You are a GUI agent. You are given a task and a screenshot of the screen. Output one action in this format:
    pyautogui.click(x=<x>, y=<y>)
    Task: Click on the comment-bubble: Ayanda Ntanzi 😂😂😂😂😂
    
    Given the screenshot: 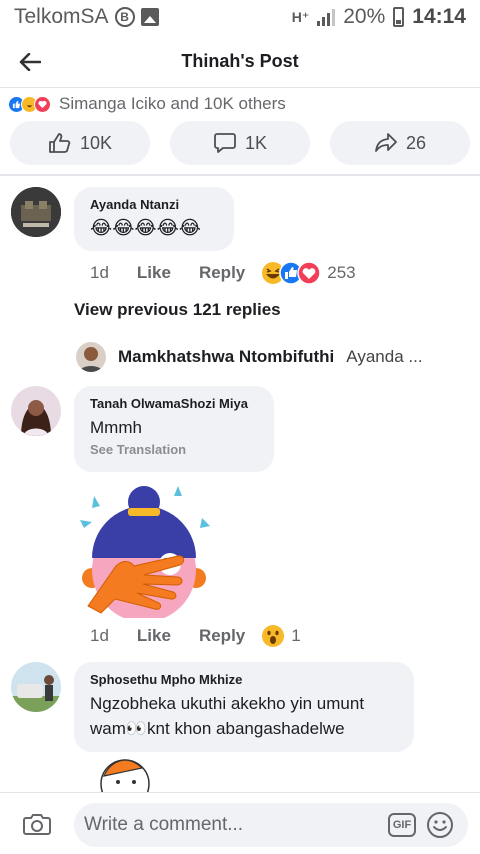 What is the action you would take?
    pyautogui.click(x=154, y=219)
    